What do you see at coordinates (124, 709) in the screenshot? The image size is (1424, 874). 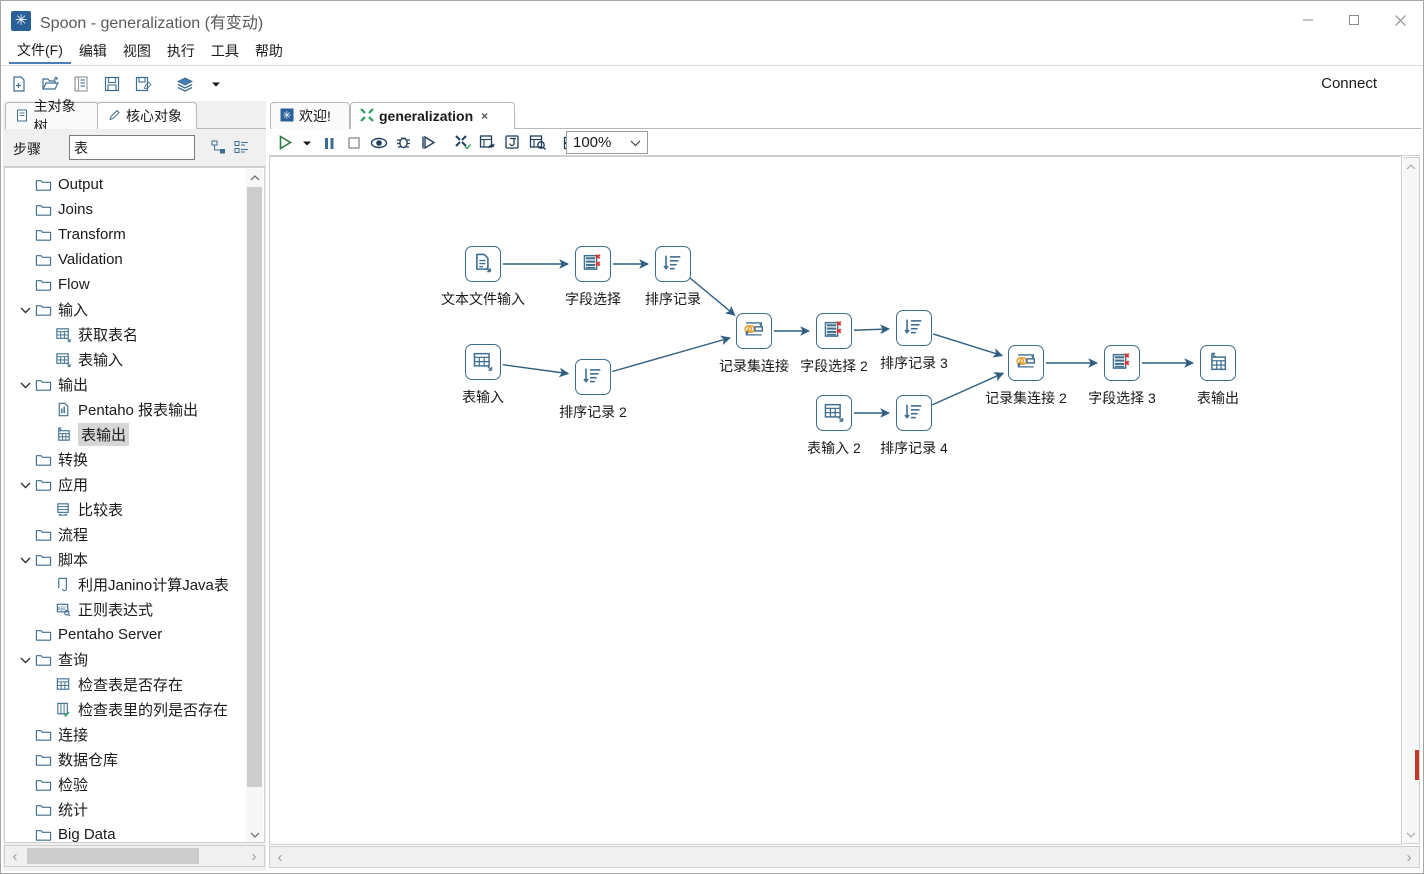 I see `tree-item-21: 检查表里的列是否存在` at bounding box center [124, 709].